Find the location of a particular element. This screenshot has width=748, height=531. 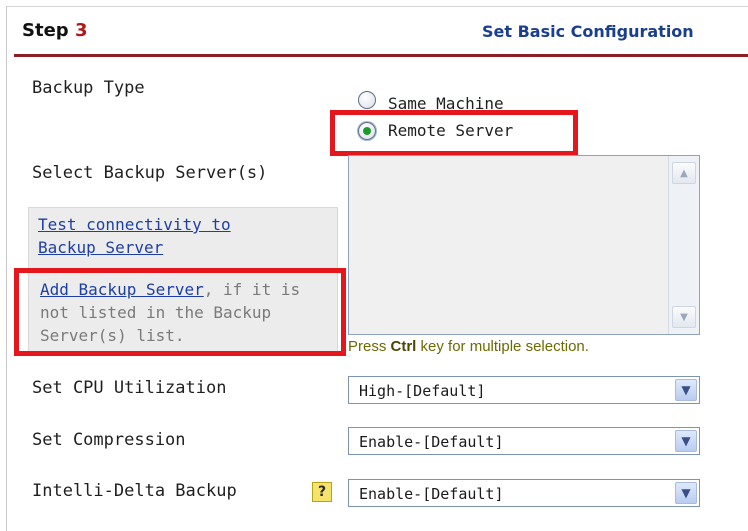

hint-prefix: Press is located at coordinates (369, 346).